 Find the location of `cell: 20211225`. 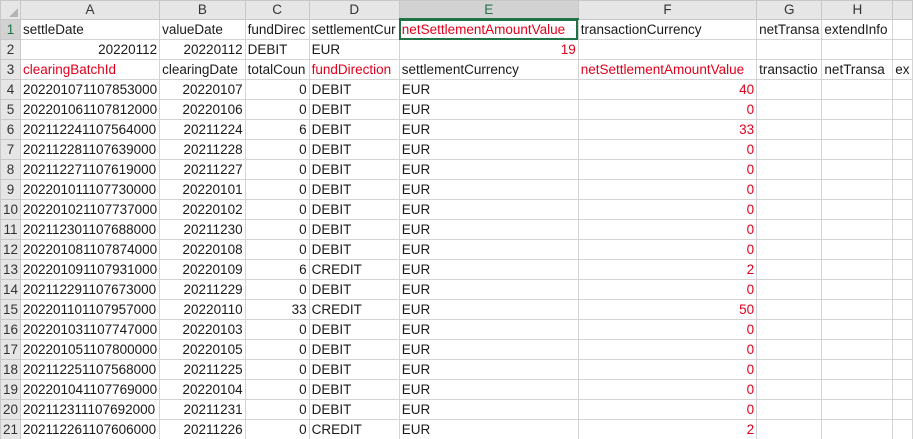

cell: 20211225 is located at coordinates (202, 369).